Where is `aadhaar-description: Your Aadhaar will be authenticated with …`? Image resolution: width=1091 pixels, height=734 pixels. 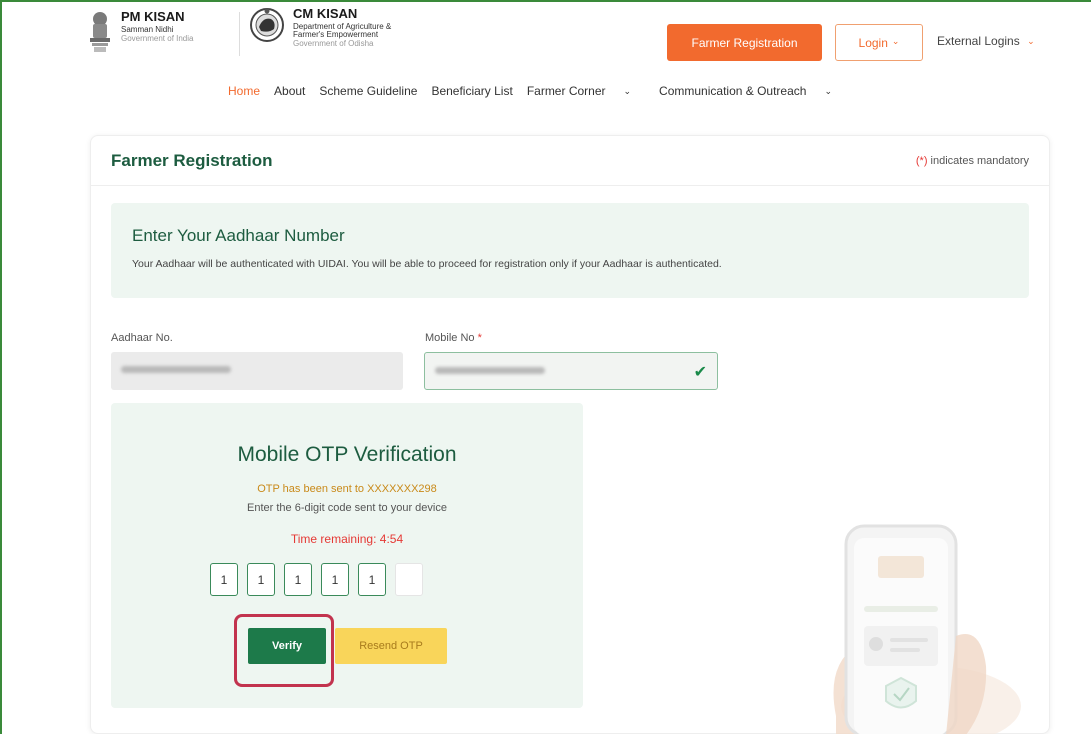
aadhaar-description: Your Aadhaar will be authenticated with … is located at coordinates (427, 264).